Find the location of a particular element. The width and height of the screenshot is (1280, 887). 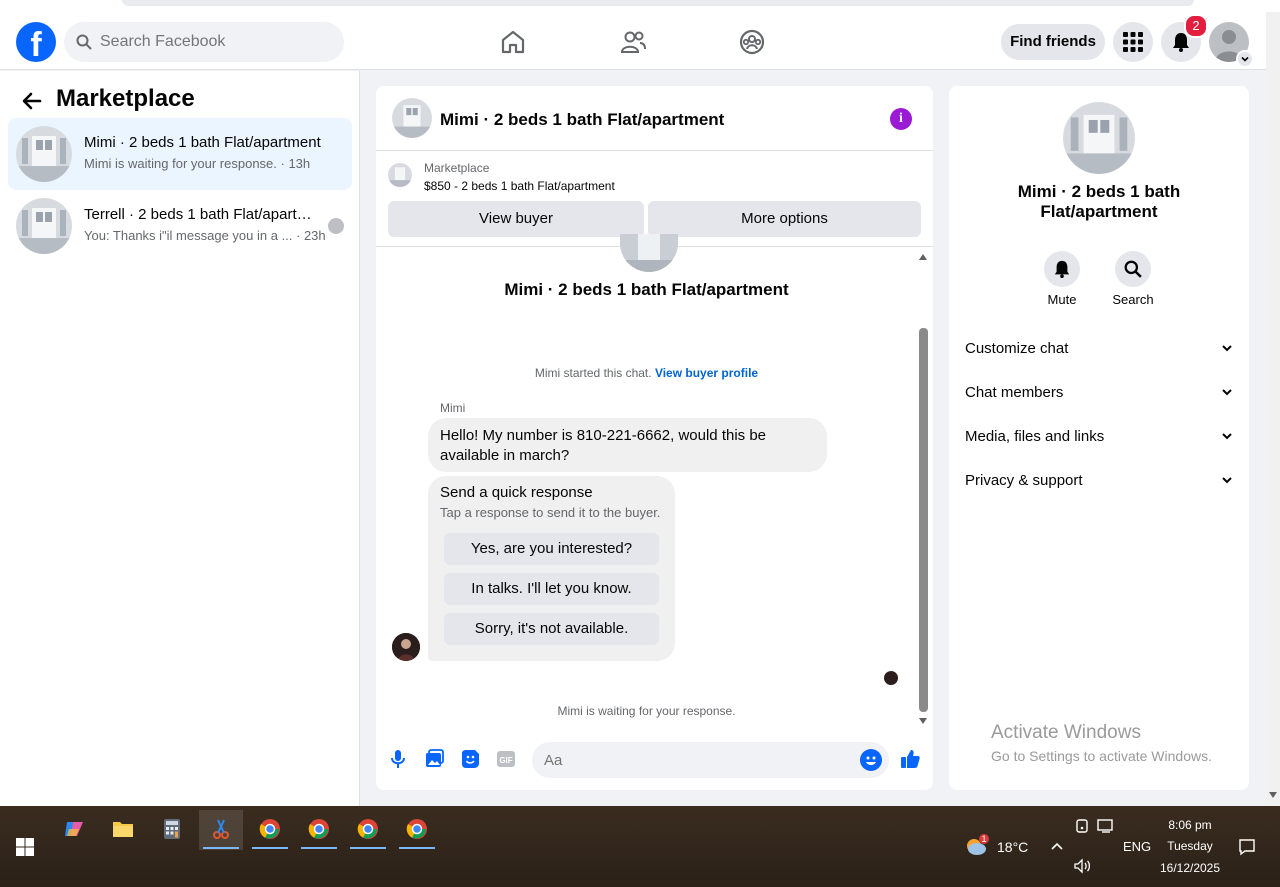

message-composer is located at coordinates (710, 760).